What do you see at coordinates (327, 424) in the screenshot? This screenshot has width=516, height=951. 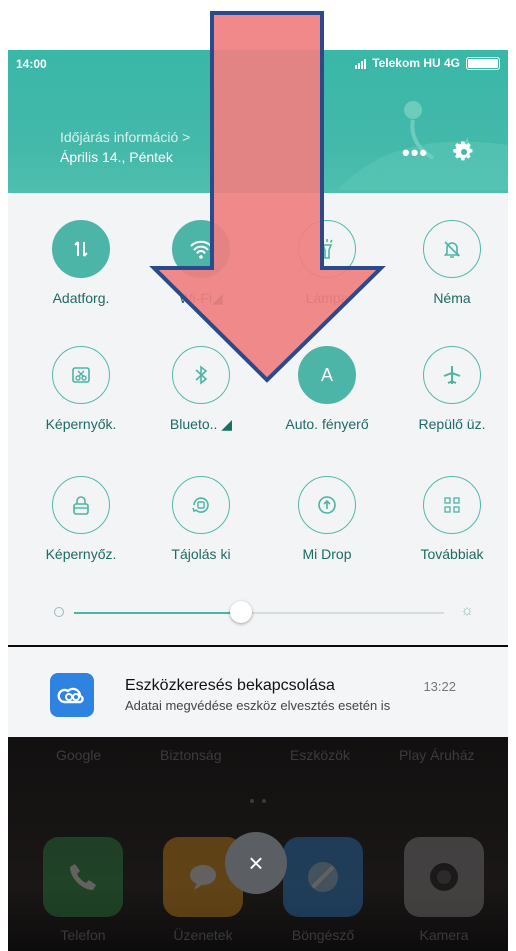 I see `toggle-label: Auto. fényerő` at bounding box center [327, 424].